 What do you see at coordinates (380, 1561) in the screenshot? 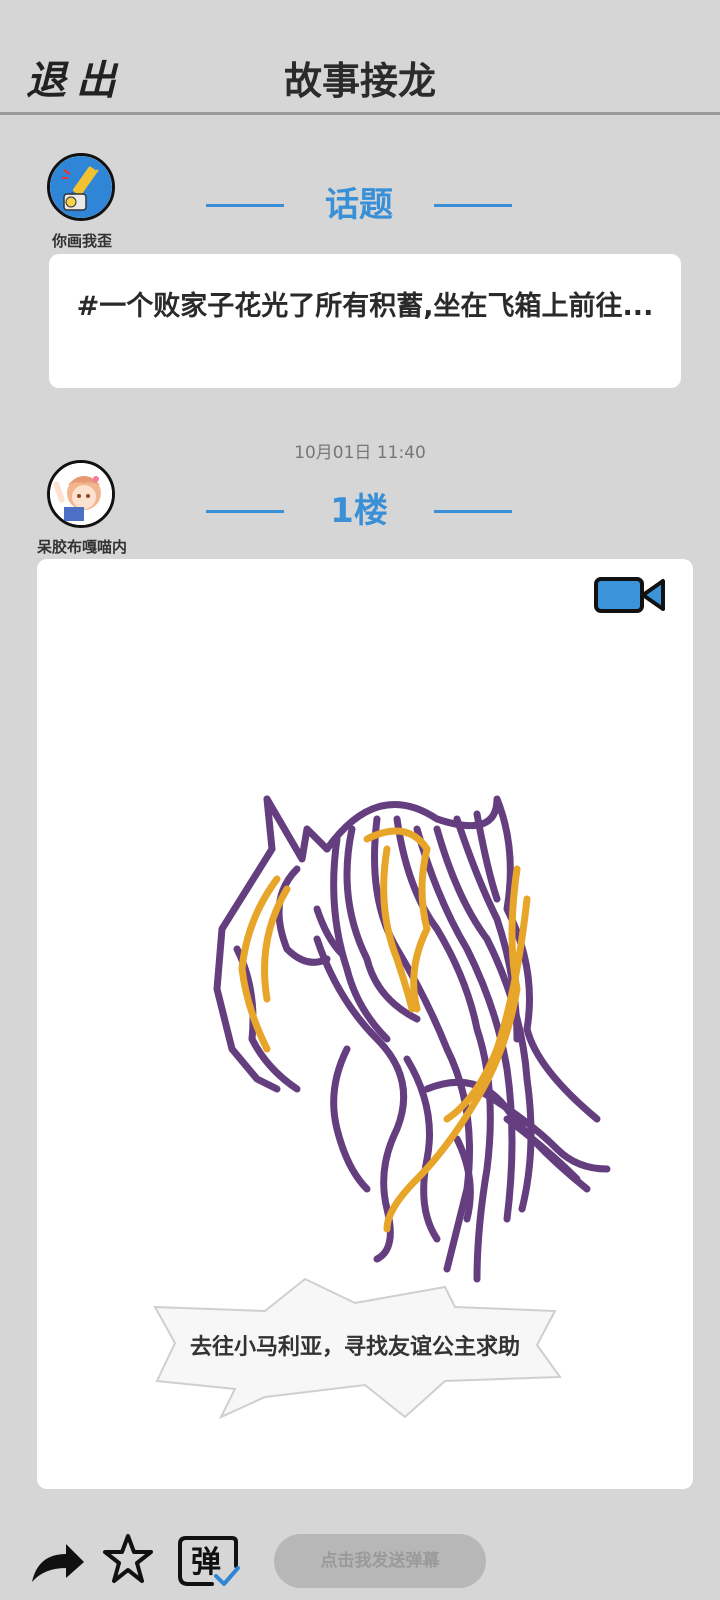
I see `danmu-input: 点击我发送弹幕` at bounding box center [380, 1561].